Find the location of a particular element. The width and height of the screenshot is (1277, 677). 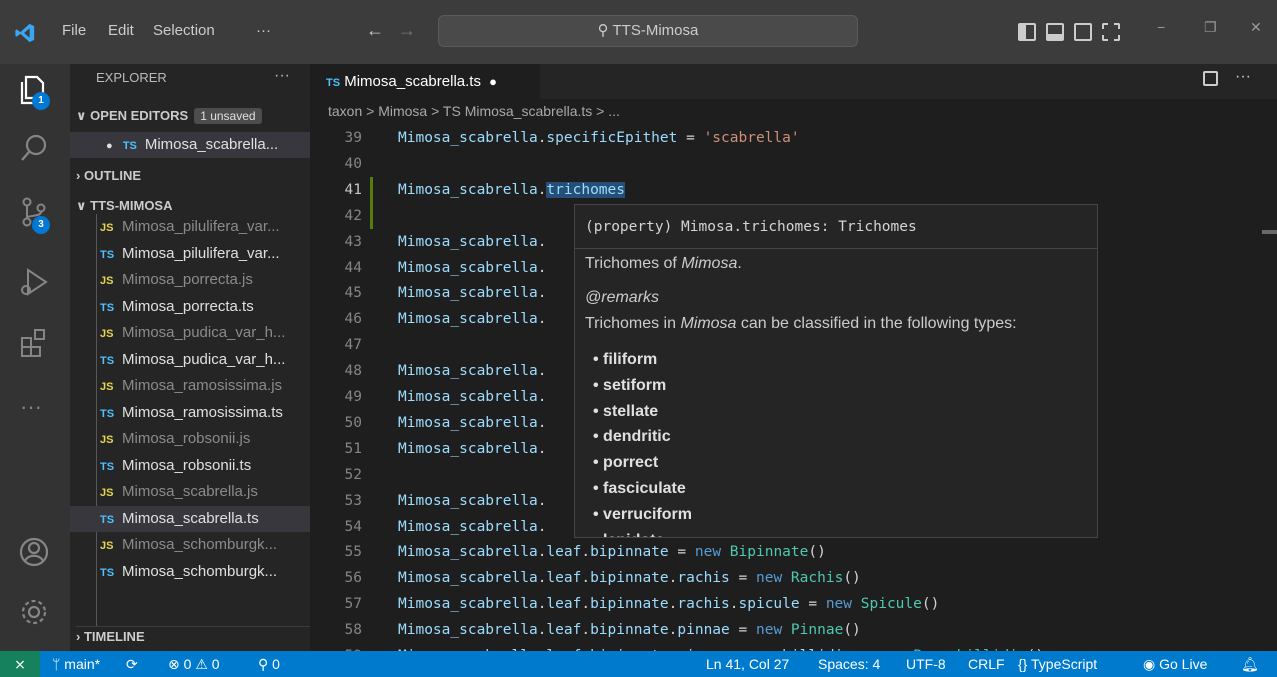

file-tree-item: TS Mimosa_ramosissima.ts is located at coordinates (190, 413).